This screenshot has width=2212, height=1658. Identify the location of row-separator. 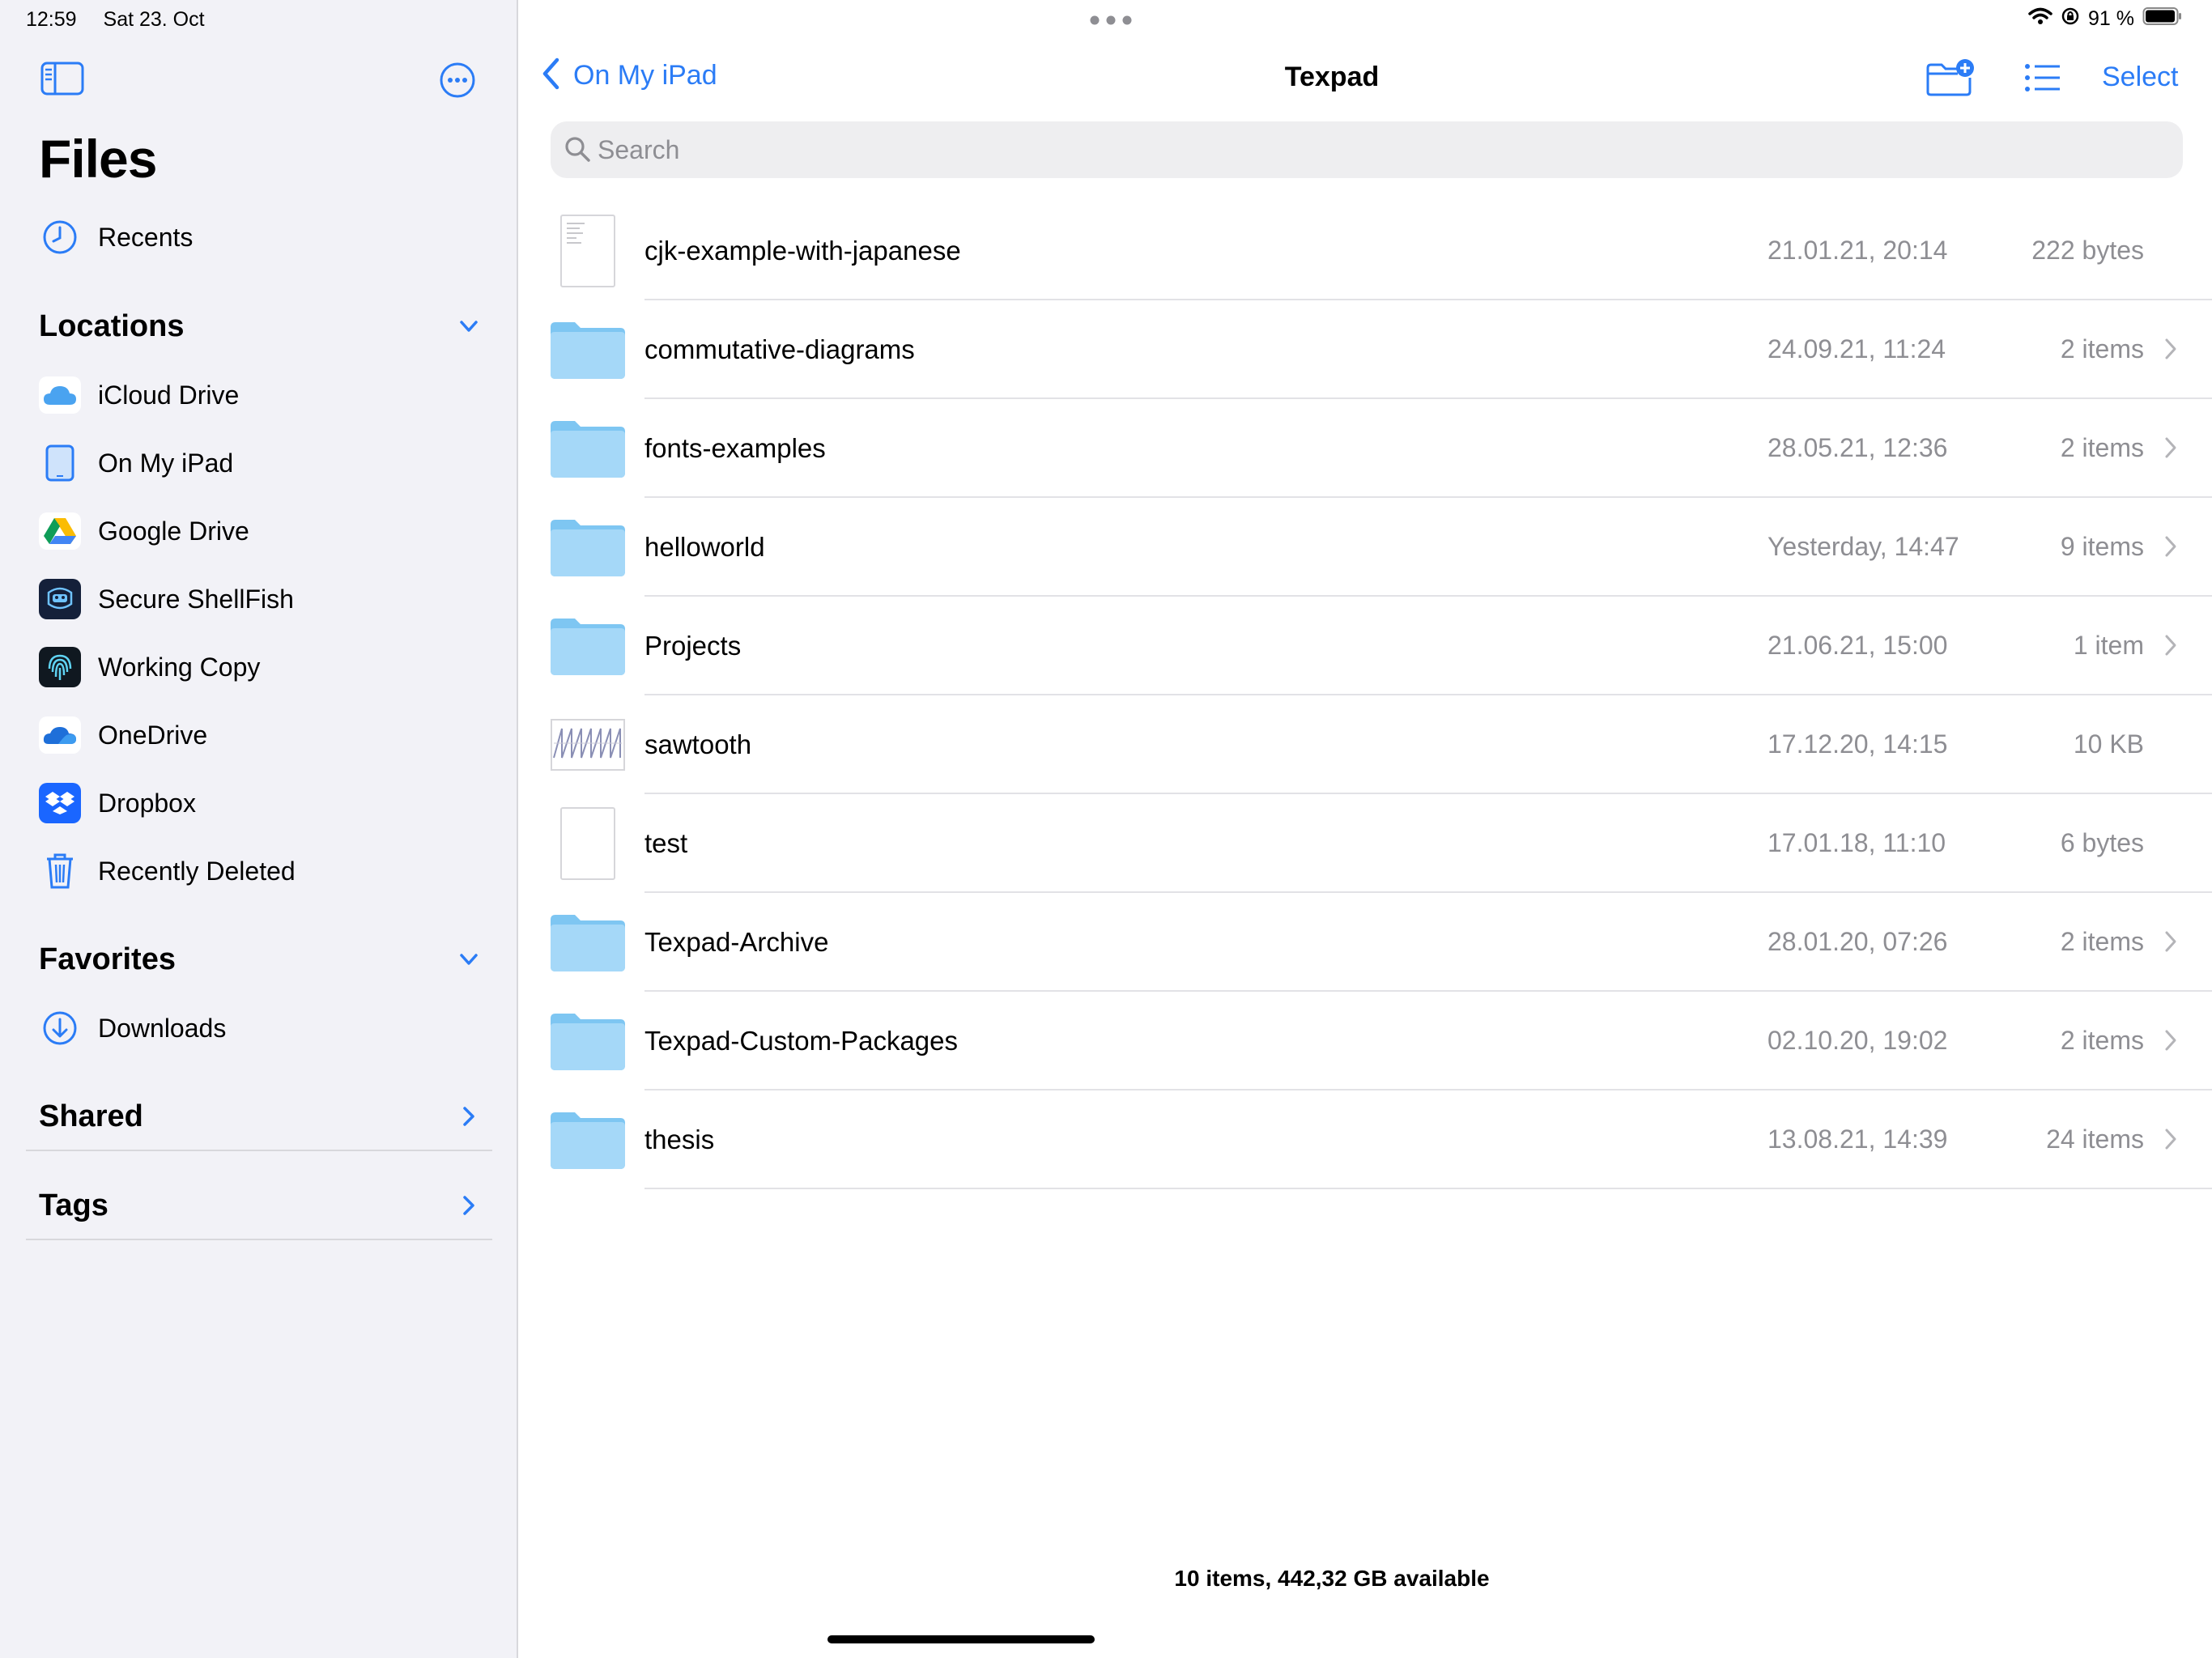
(1428, 1188).